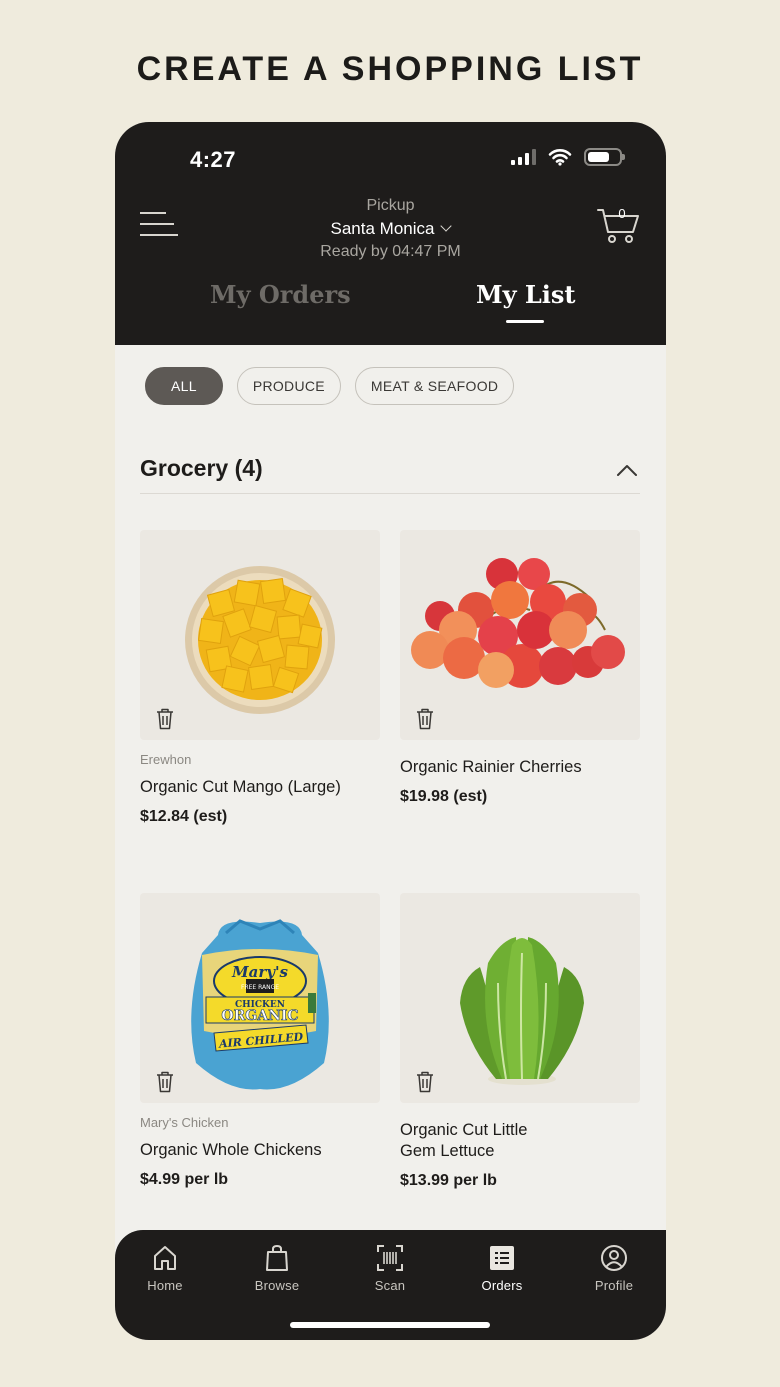 The width and height of the screenshot is (780, 1387). What do you see at coordinates (622, 213) in the screenshot?
I see `cart-count: 0` at bounding box center [622, 213].